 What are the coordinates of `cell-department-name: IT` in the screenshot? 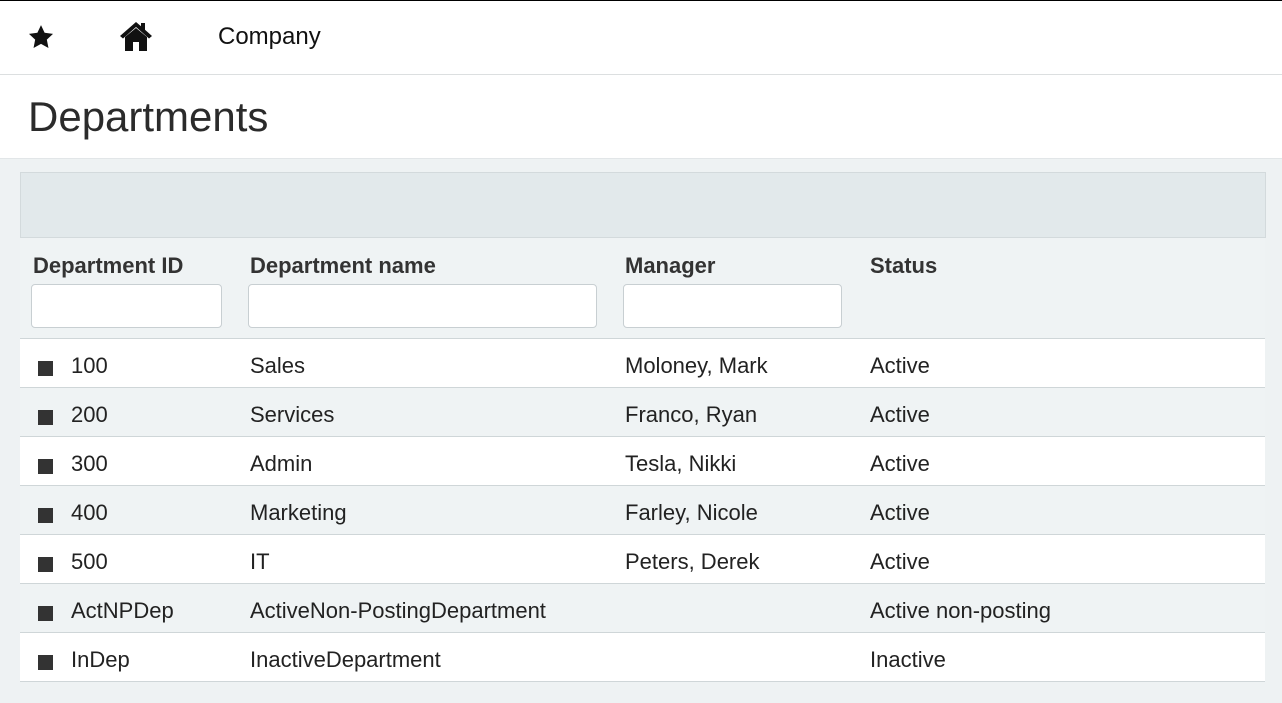 It's located at (260, 561).